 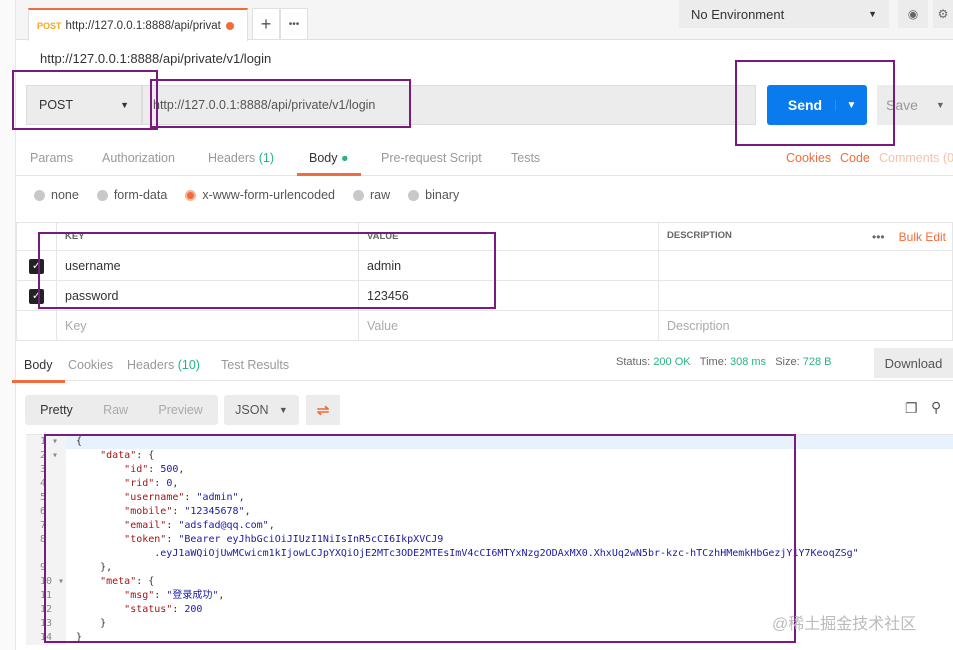 I want to click on radio-form-data: form-data, so click(x=132, y=195).